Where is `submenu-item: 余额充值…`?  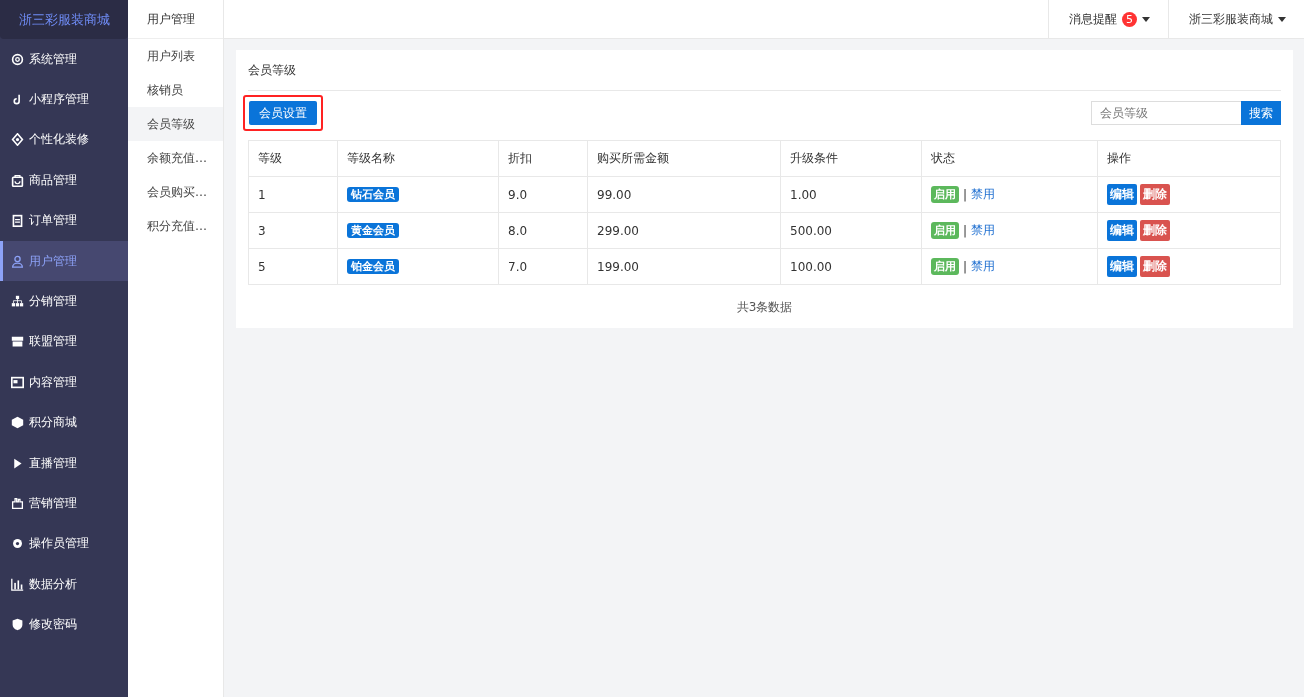 submenu-item: 余额充值… is located at coordinates (175, 158).